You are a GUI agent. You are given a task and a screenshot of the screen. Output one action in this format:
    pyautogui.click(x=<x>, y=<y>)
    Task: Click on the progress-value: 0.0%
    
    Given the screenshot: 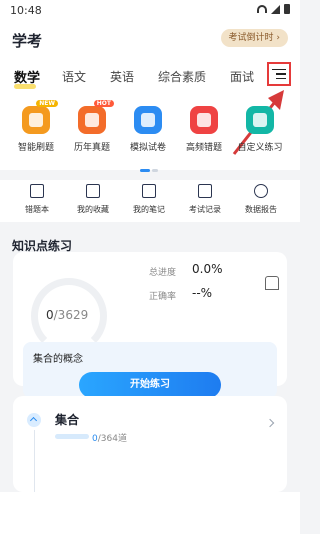 What is the action you would take?
    pyautogui.click(x=207, y=269)
    